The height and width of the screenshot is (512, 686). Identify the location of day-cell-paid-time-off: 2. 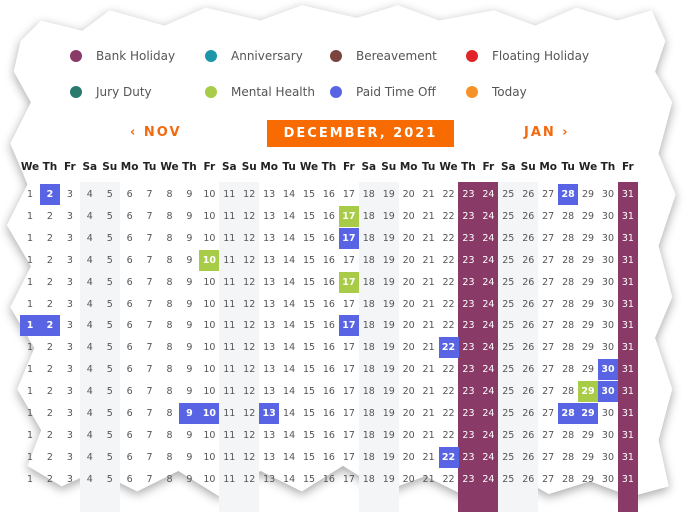
(49, 194).